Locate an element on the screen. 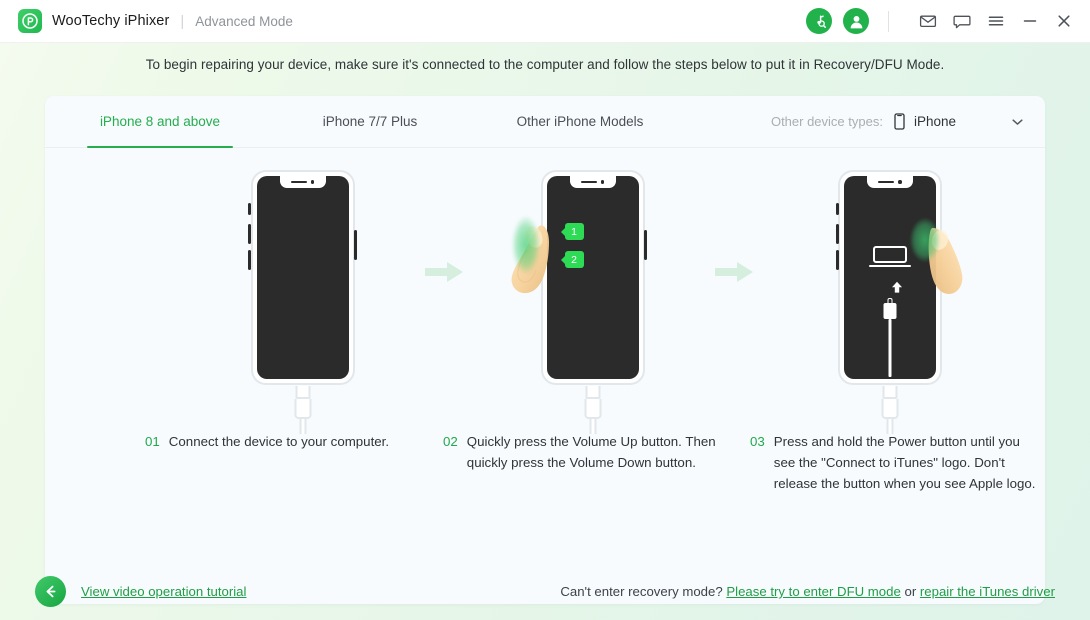 This screenshot has height=620, width=1090. tab-label: Other iPhone Models is located at coordinates (580, 121).